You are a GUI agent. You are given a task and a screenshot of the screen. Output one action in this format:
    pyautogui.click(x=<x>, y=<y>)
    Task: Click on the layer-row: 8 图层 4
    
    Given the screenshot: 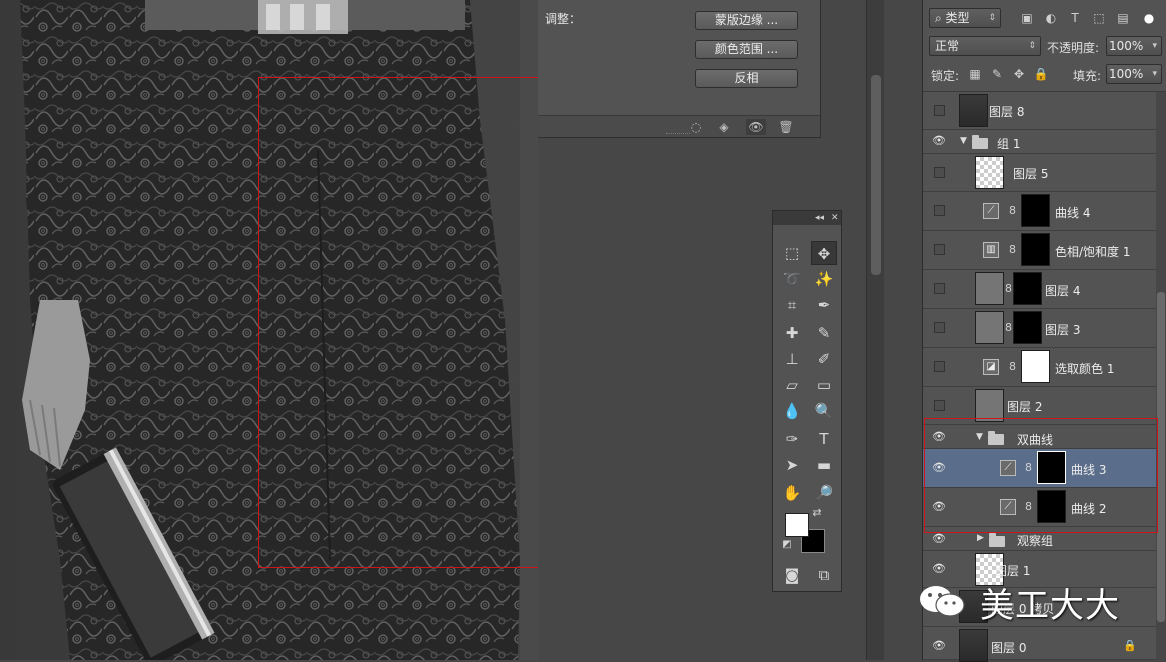 What is the action you would take?
    pyautogui.click(x=1040, y=289)
    